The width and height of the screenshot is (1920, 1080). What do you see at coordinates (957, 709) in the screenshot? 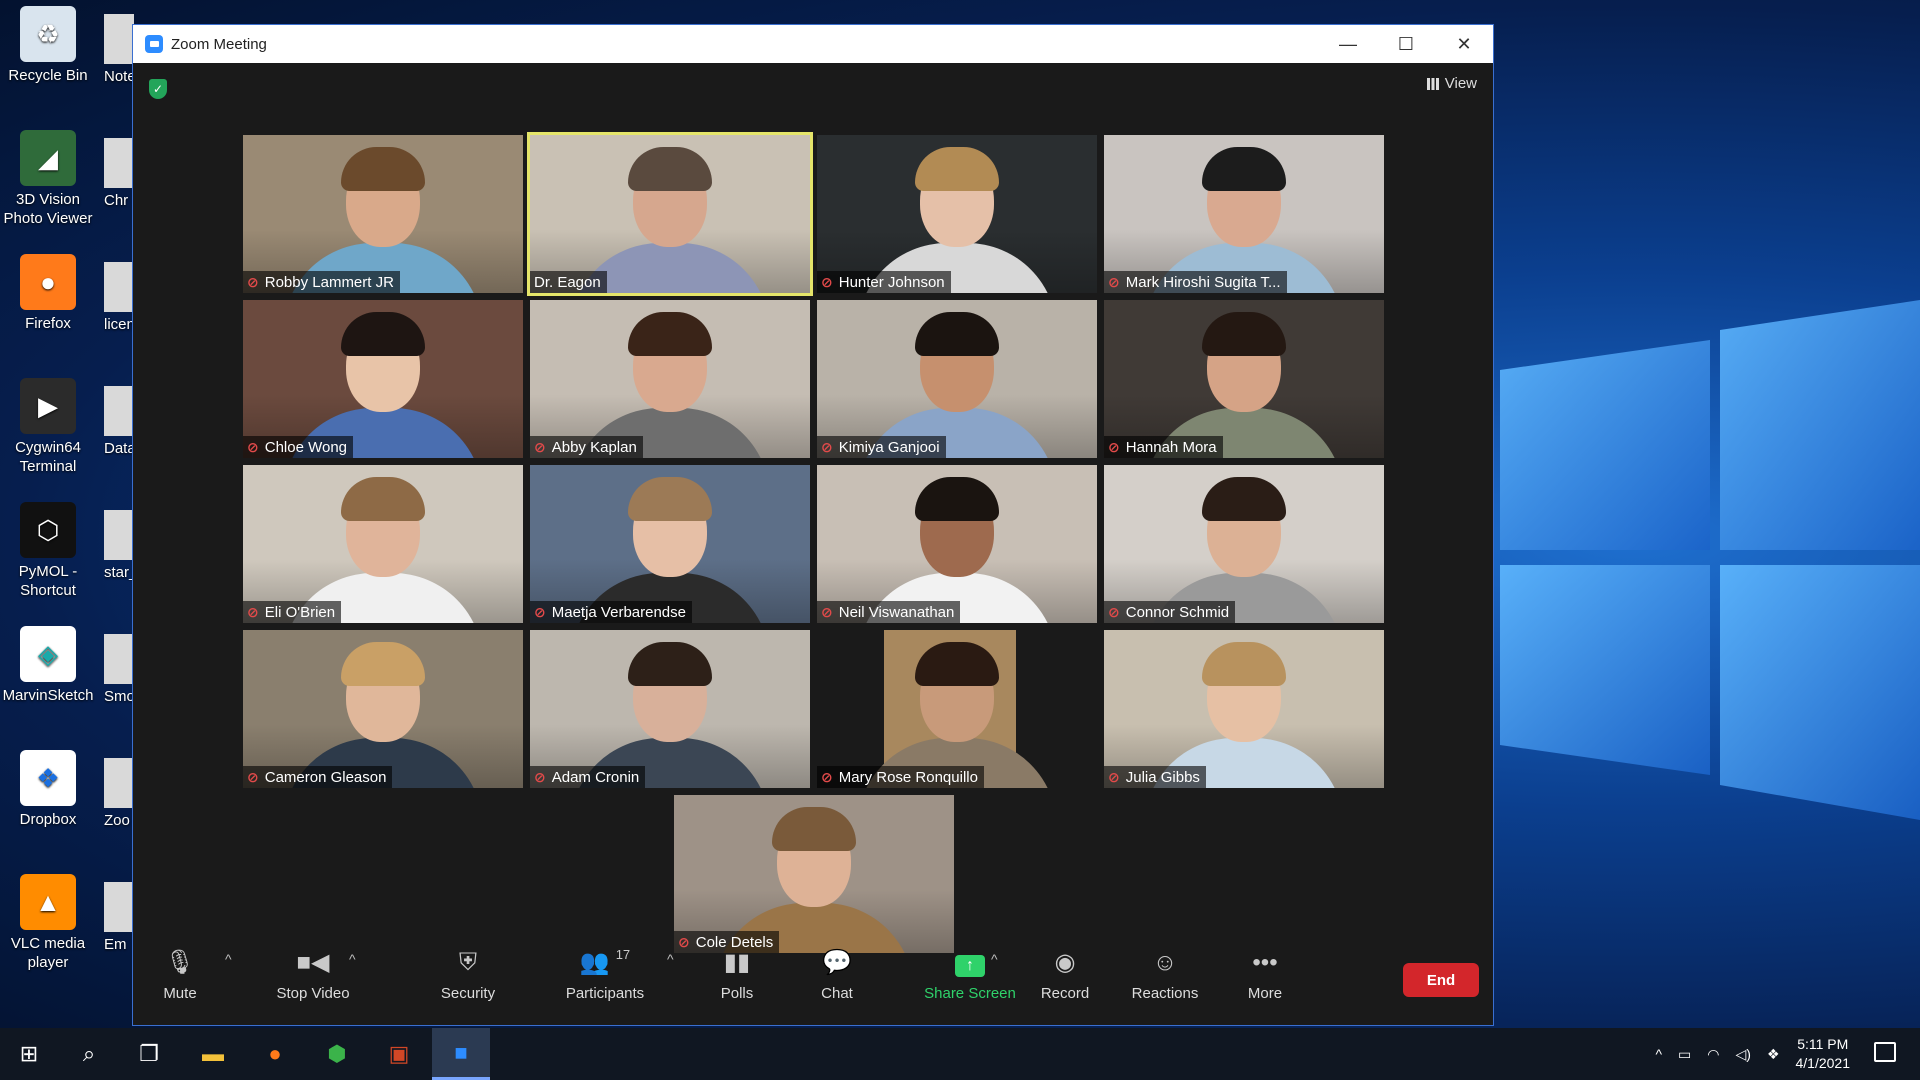
I see `participant-video-tile: ⊘ Mary Rose Ronquillo` at bounding box center [957, 709].